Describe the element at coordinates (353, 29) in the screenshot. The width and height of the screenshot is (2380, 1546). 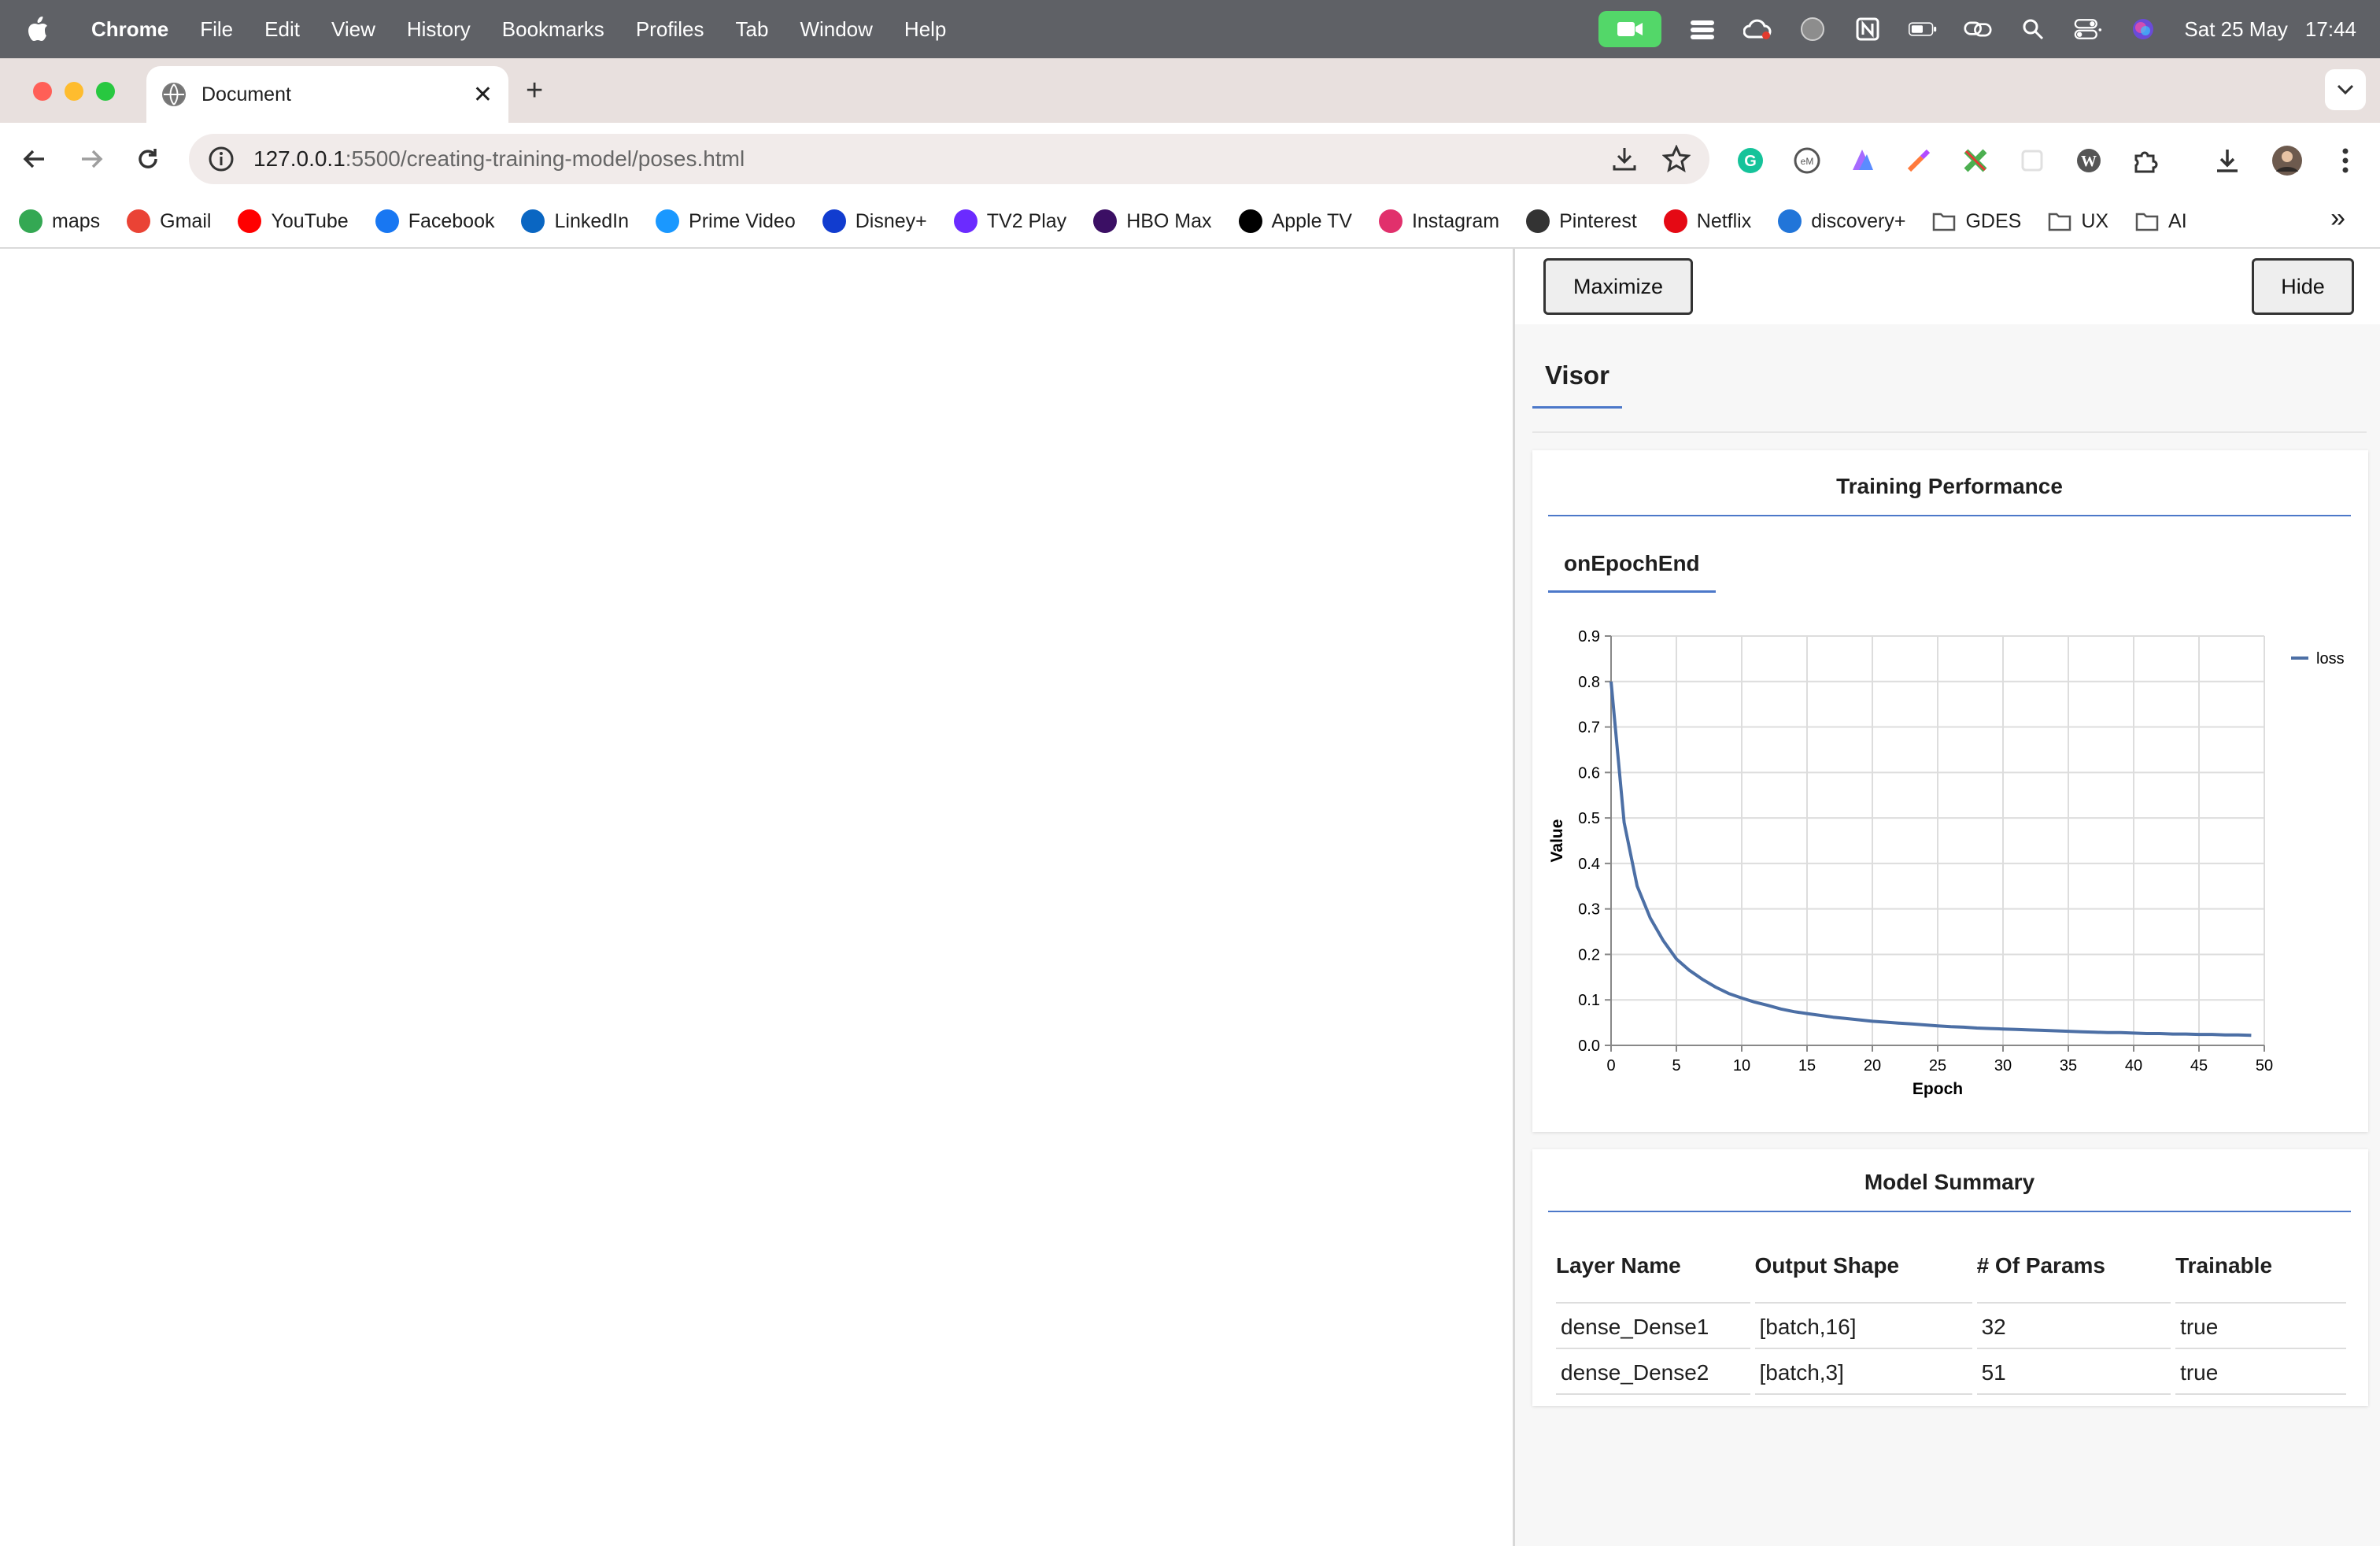
I see `menu-view: View` at that location.